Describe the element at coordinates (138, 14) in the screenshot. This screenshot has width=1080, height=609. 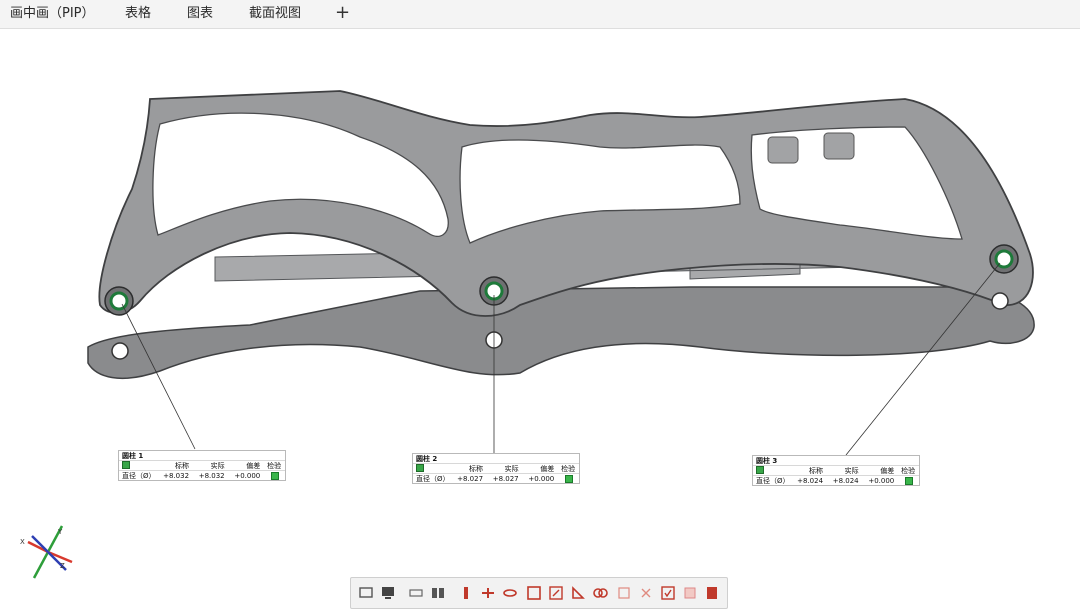
I see `tab-table: 表格` at that location.